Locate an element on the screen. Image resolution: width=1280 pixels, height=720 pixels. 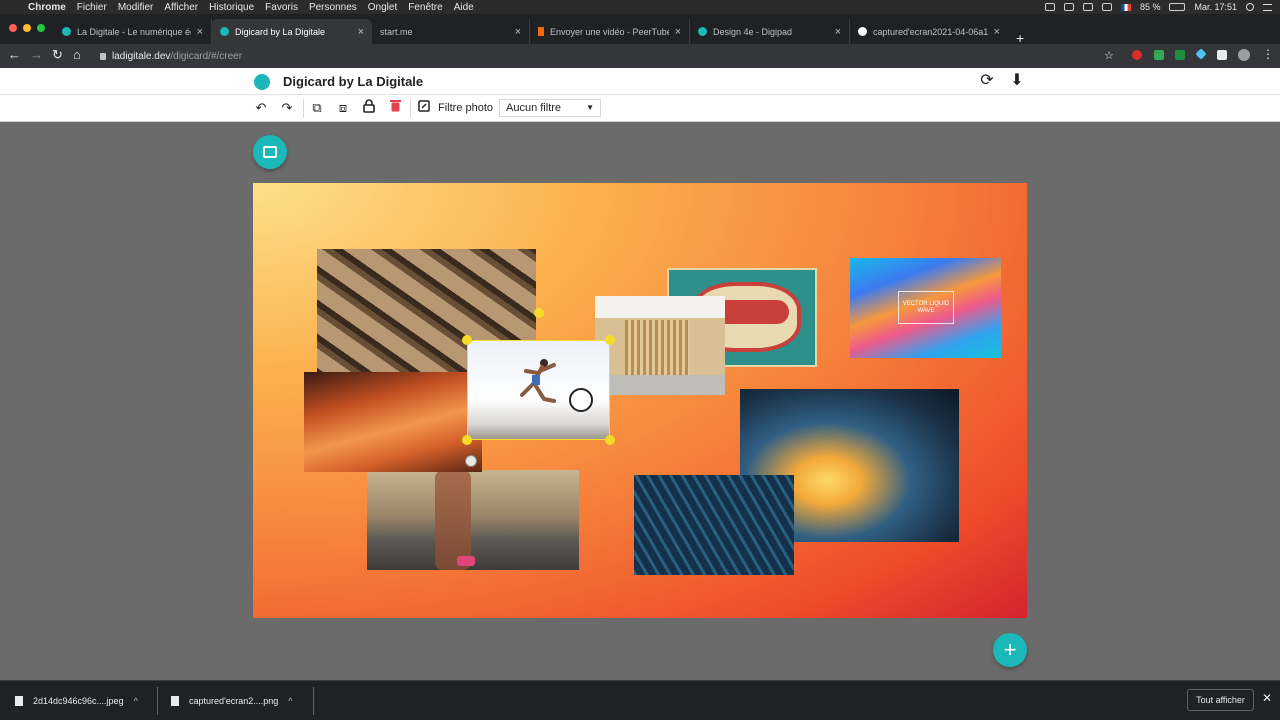
globe-icon is located at coordinates (862, 31).